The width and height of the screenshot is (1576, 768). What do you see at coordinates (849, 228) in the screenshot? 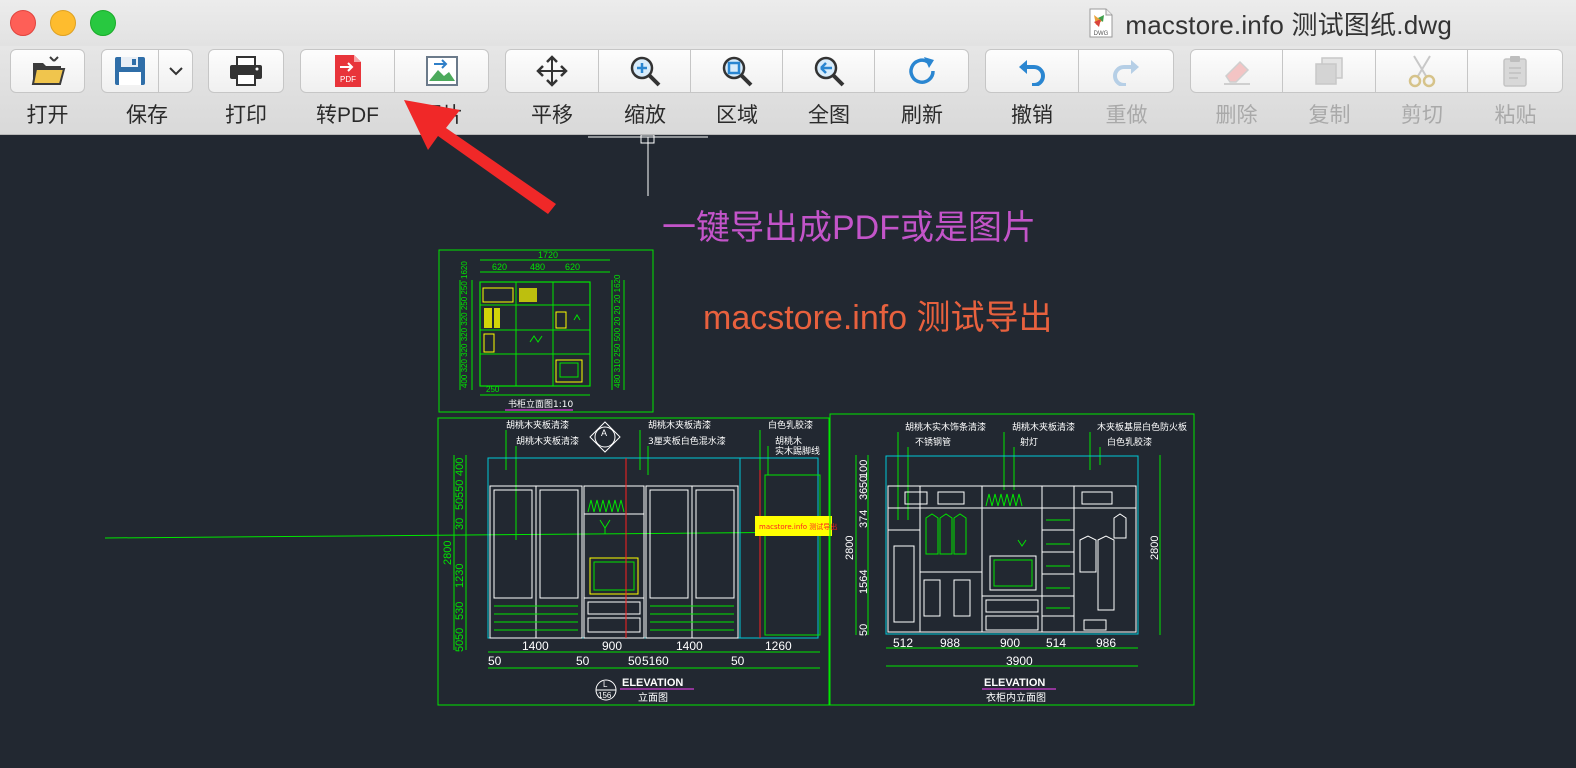
I see `annotation-headline: 一键导出成PDF或是图片` at bounding box center [849, 228].